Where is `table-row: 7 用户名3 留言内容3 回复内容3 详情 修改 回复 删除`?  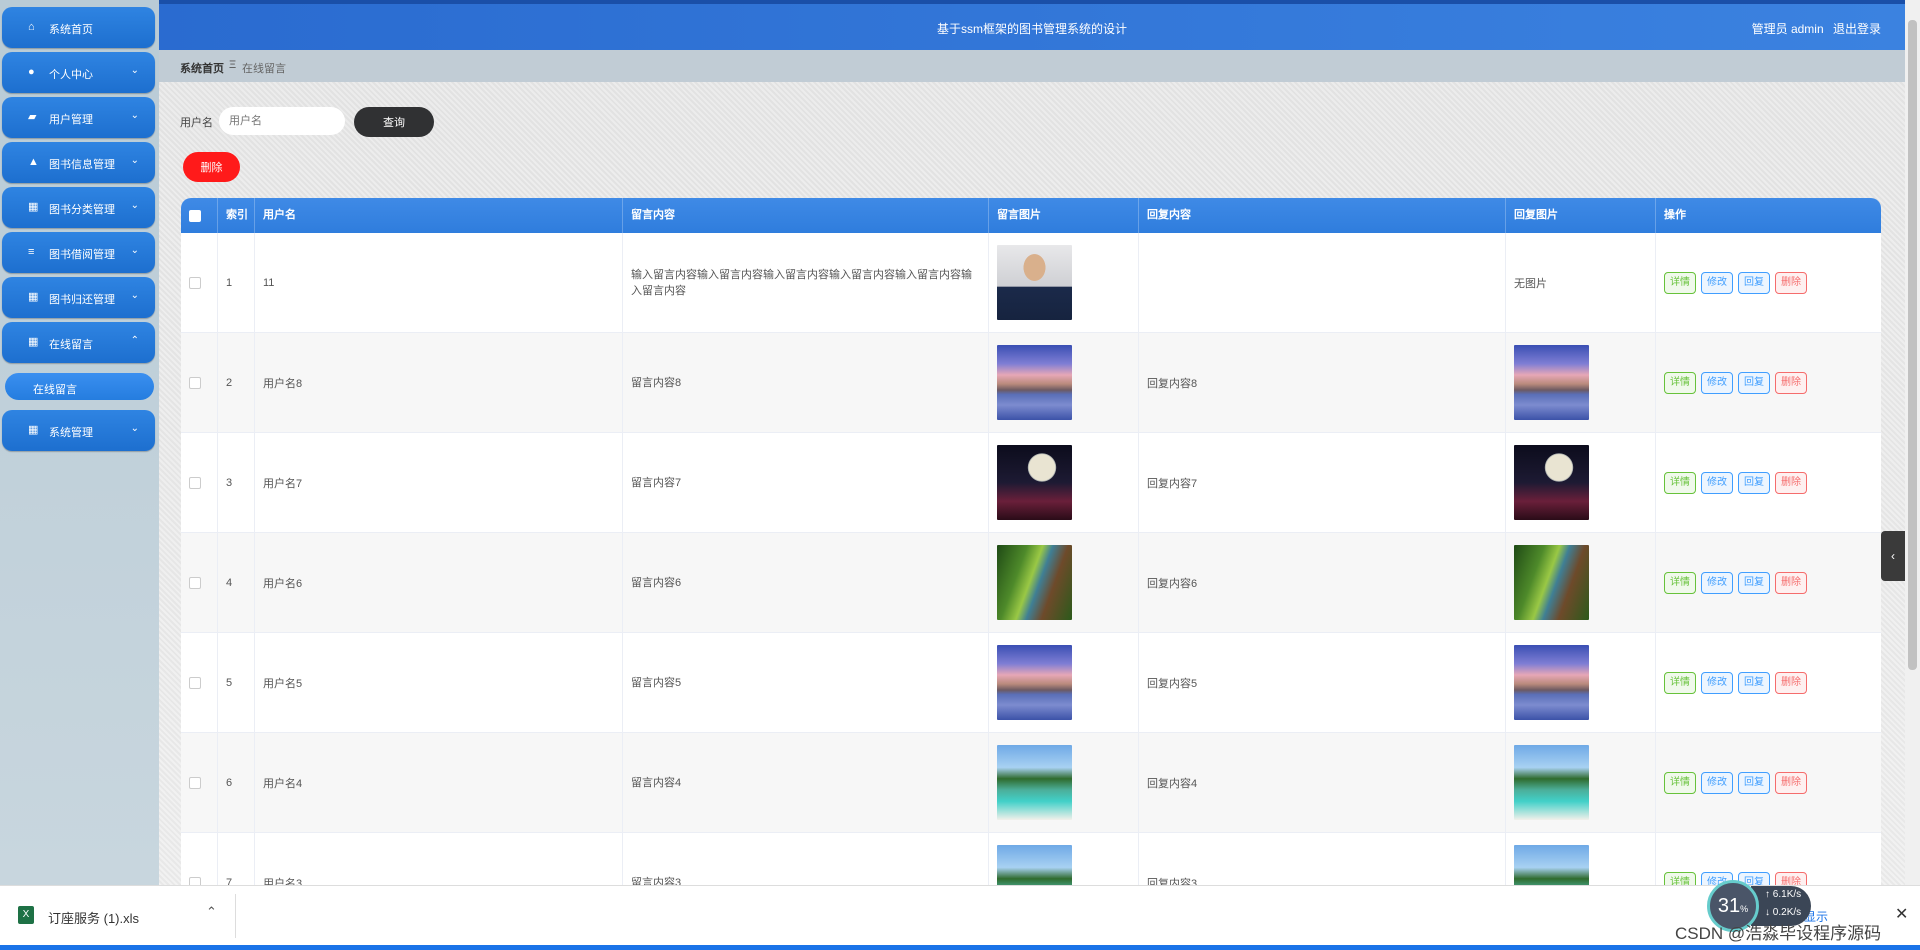 table-row: 7 用户名3 留言内容3 回复内容3 详情 修改 回复 删除 is located at coordinates (1031, 859).